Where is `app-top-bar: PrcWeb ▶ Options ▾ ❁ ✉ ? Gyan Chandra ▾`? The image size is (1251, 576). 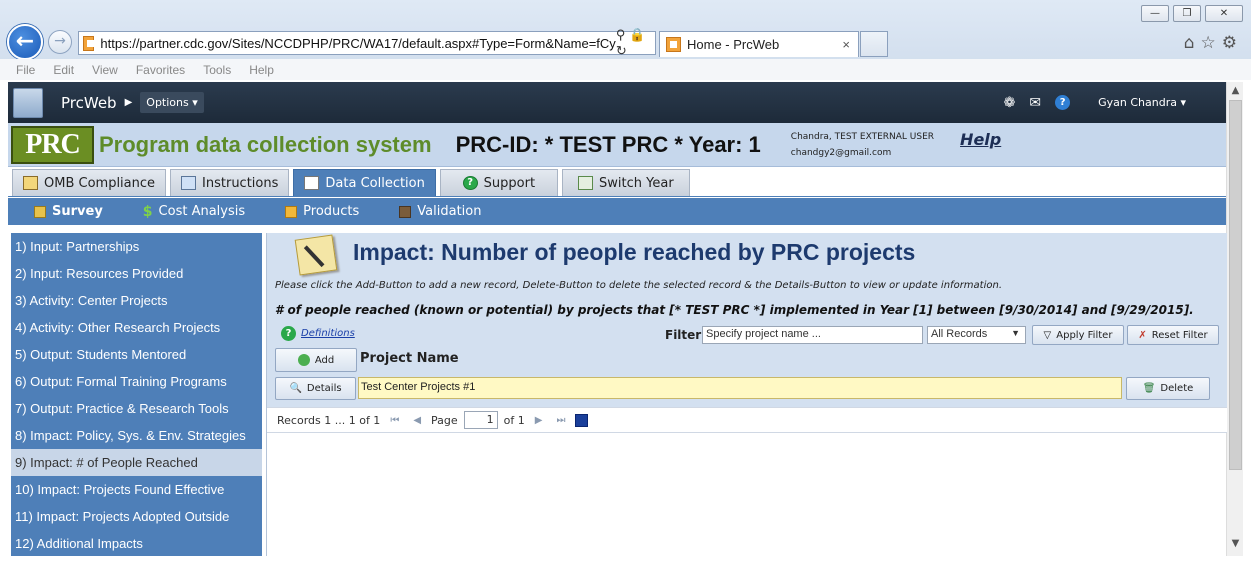
app-top-bar: PrcWeb ▶ Options ▾ ❁ ✉ ? Gyan Chandra ▾ is located at coordinates (617, 102).